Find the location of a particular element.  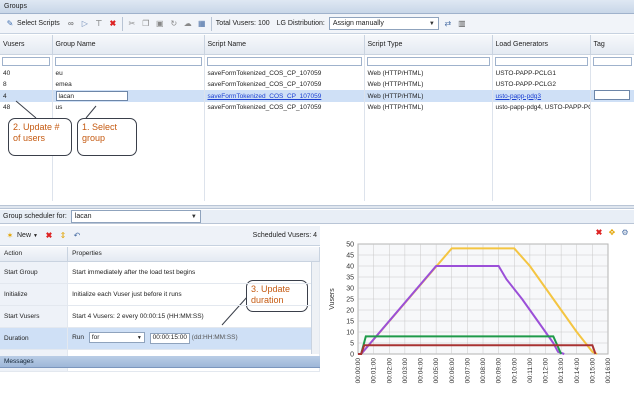

column-header: Properties is located at coordinates (193, 254).